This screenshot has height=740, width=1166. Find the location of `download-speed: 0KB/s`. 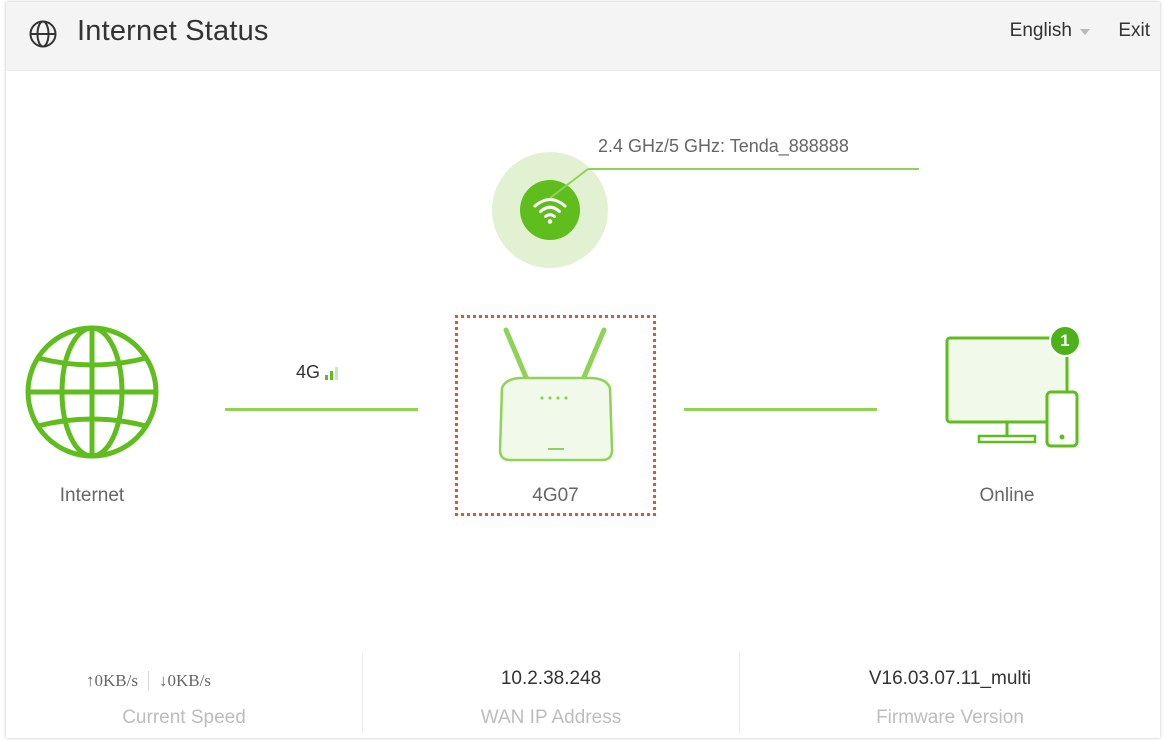

download-speed: 0KB/s is located at coordinates (189, 680).